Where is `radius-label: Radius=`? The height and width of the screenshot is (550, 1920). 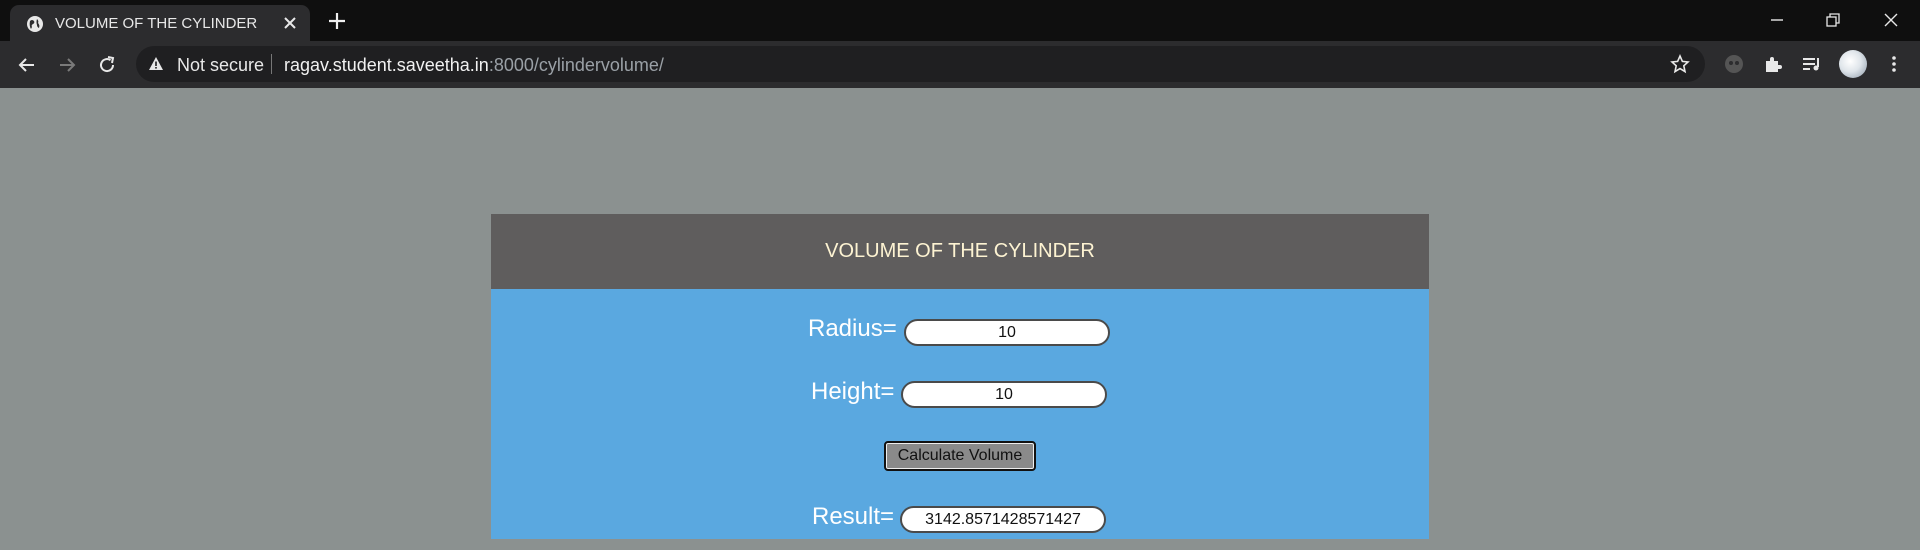 radius-label: Radius= is located at coordinates (852, 328).